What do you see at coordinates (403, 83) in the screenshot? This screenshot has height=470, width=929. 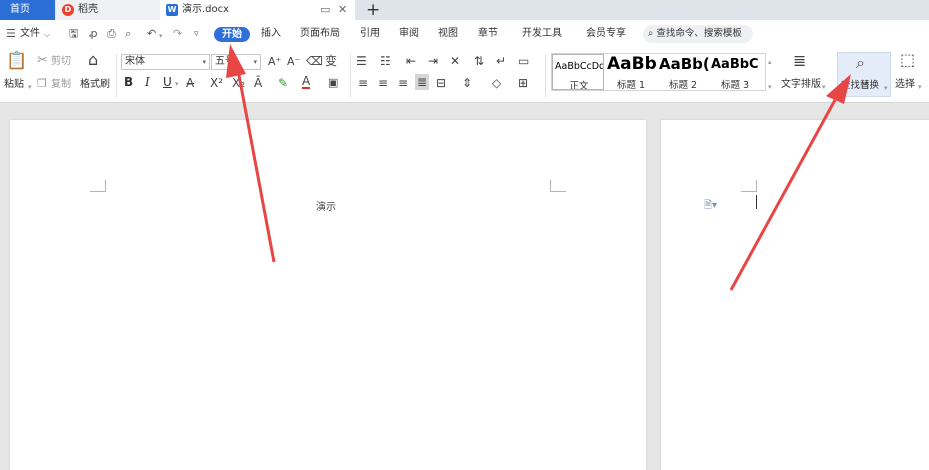 I see `align-right-icon: ≡` at bounding box center [403, 83].